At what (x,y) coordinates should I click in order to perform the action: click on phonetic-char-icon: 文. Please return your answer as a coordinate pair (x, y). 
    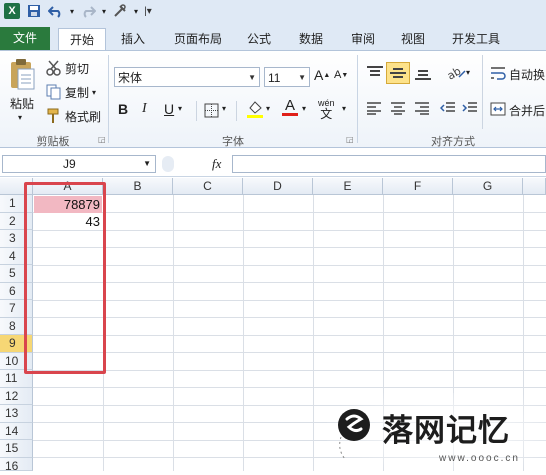
    Looking at the image, I should click on (326, 114).